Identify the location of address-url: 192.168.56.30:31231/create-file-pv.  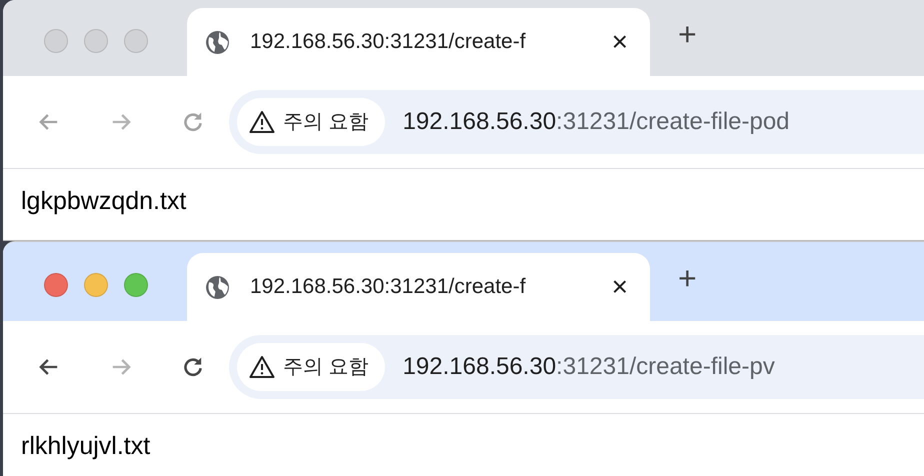
(588, 367).